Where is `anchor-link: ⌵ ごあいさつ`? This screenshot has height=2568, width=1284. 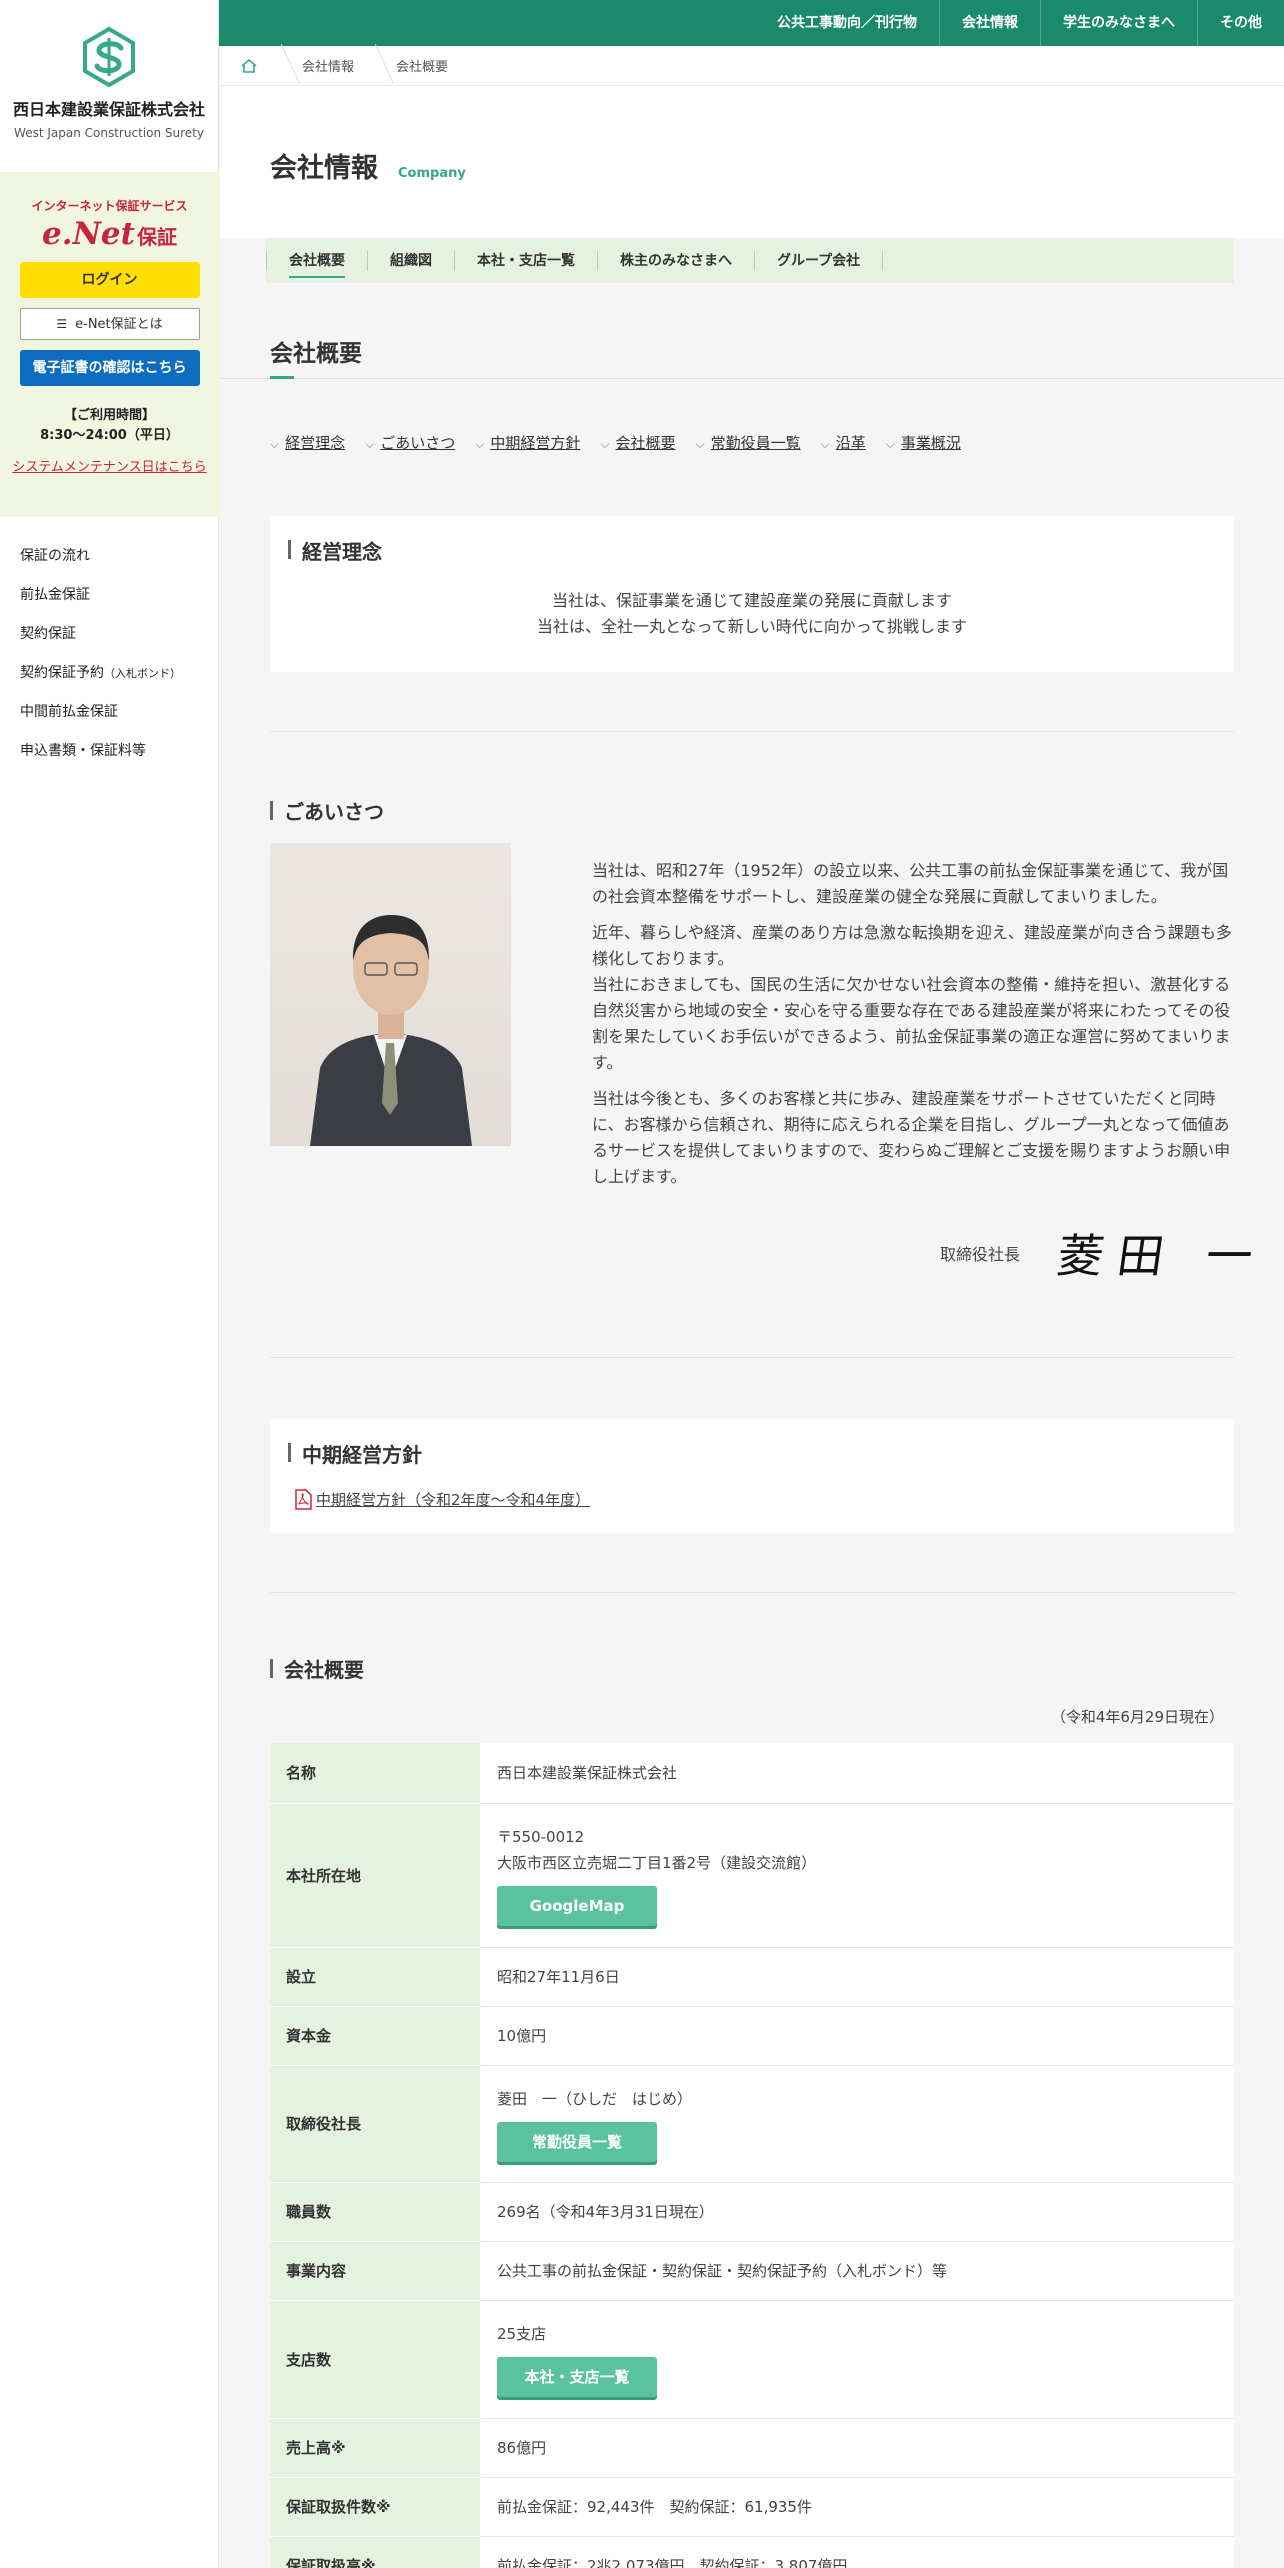
anchor-link: ⌵ ごあいさつ is located at coordinates (410, 442).